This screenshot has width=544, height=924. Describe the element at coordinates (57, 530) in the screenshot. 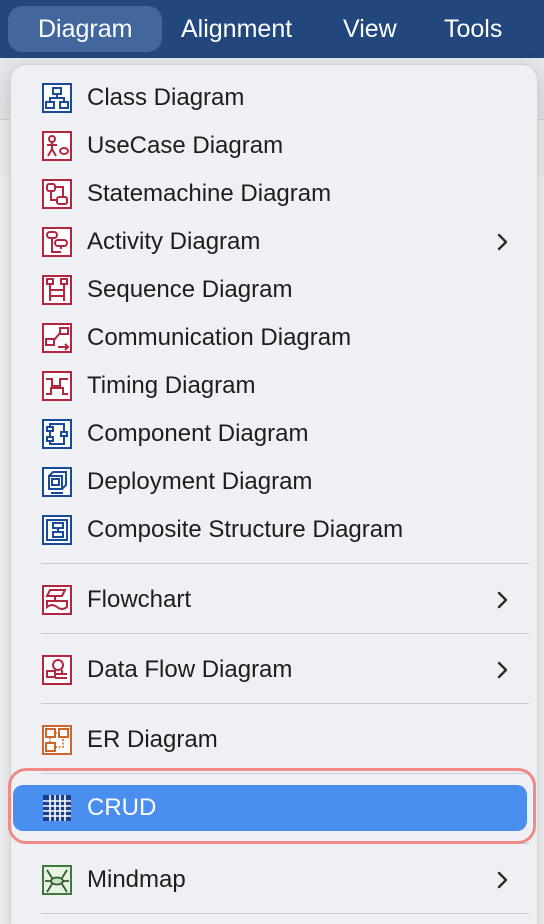

I see `composite-structure-diagram-icon` at that location.